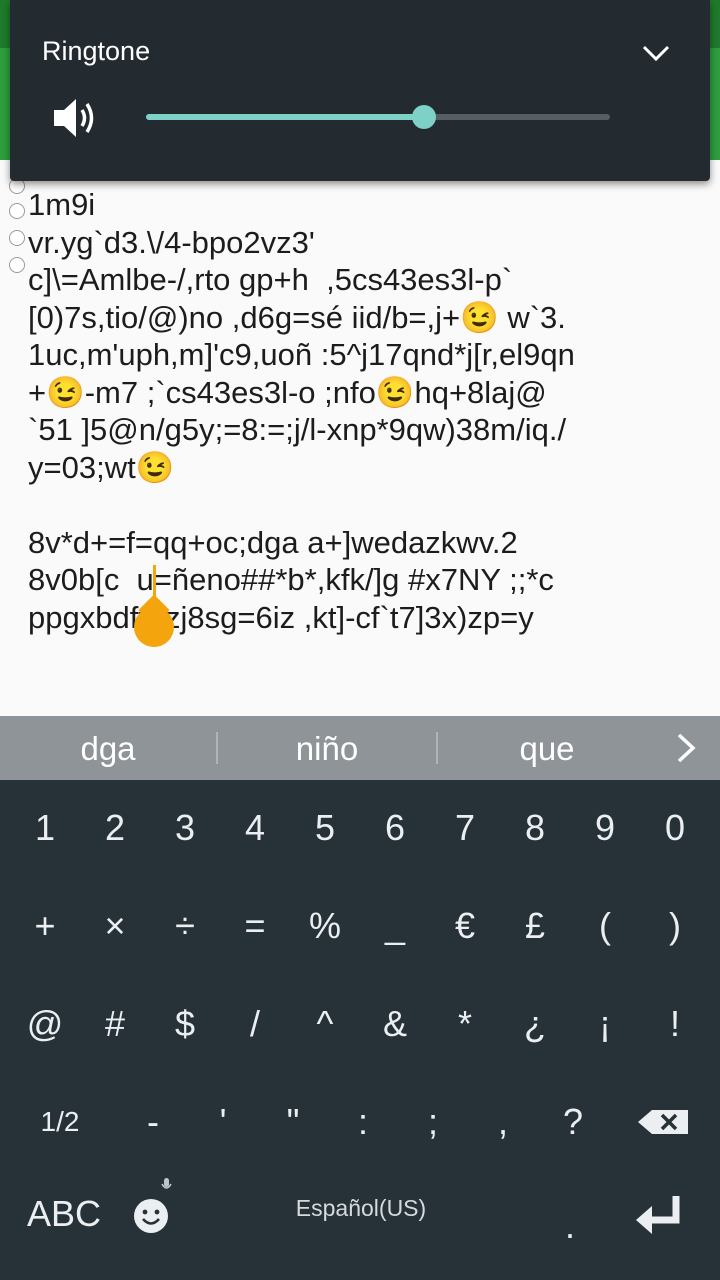 The width and height of the screenshot is (720, 1280). I want to click on suggestion-1: dga, so click(108, 748).